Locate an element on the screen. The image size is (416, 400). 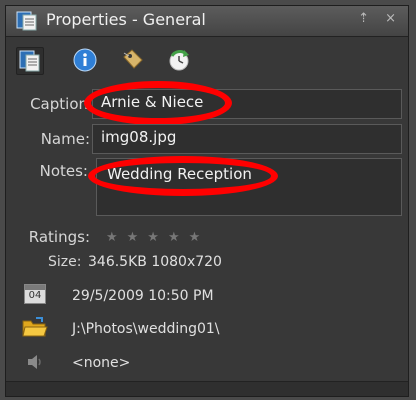
calendar-icon: 04 is located at coordinates (35, 294).